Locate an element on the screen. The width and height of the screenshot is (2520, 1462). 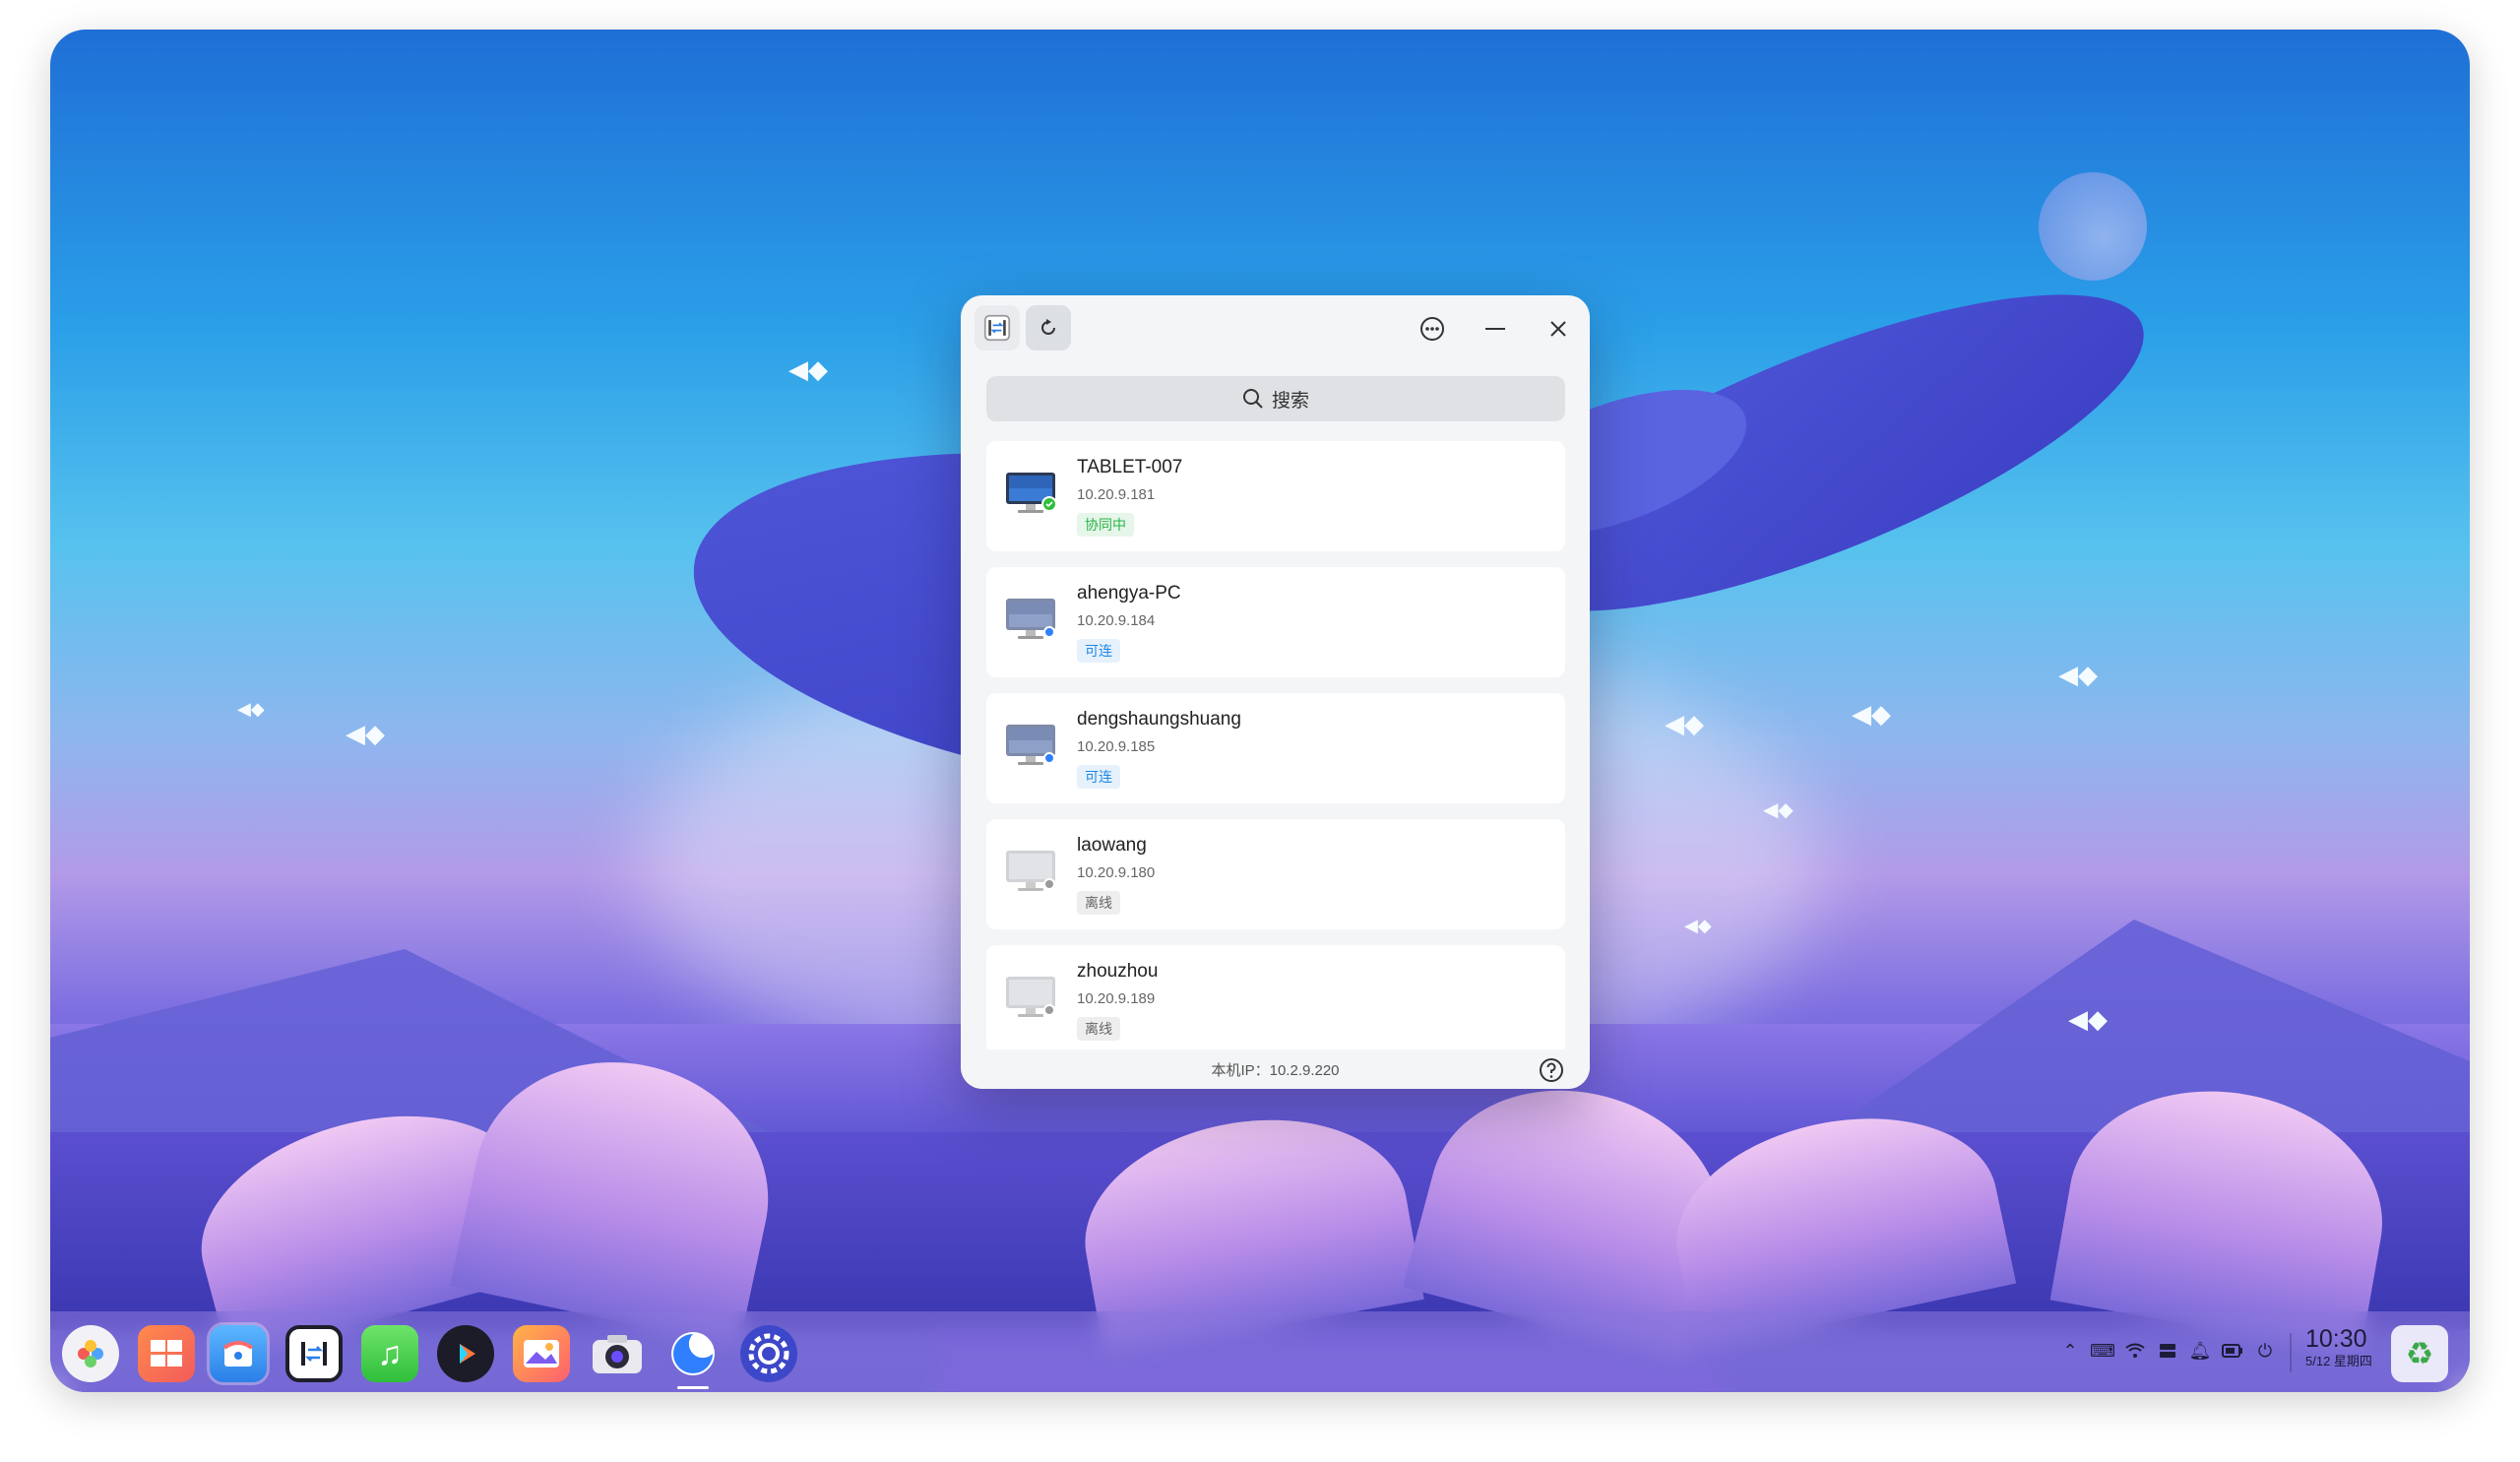
more-icon is located at coordinates (1432, 329).